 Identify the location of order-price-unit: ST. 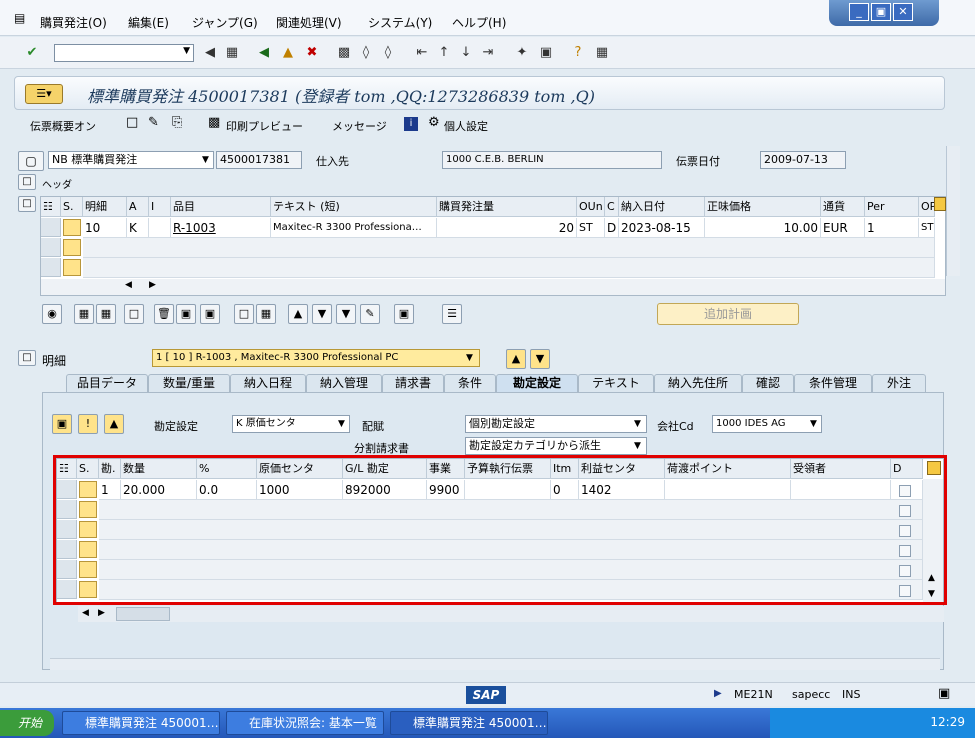
(927, 228).